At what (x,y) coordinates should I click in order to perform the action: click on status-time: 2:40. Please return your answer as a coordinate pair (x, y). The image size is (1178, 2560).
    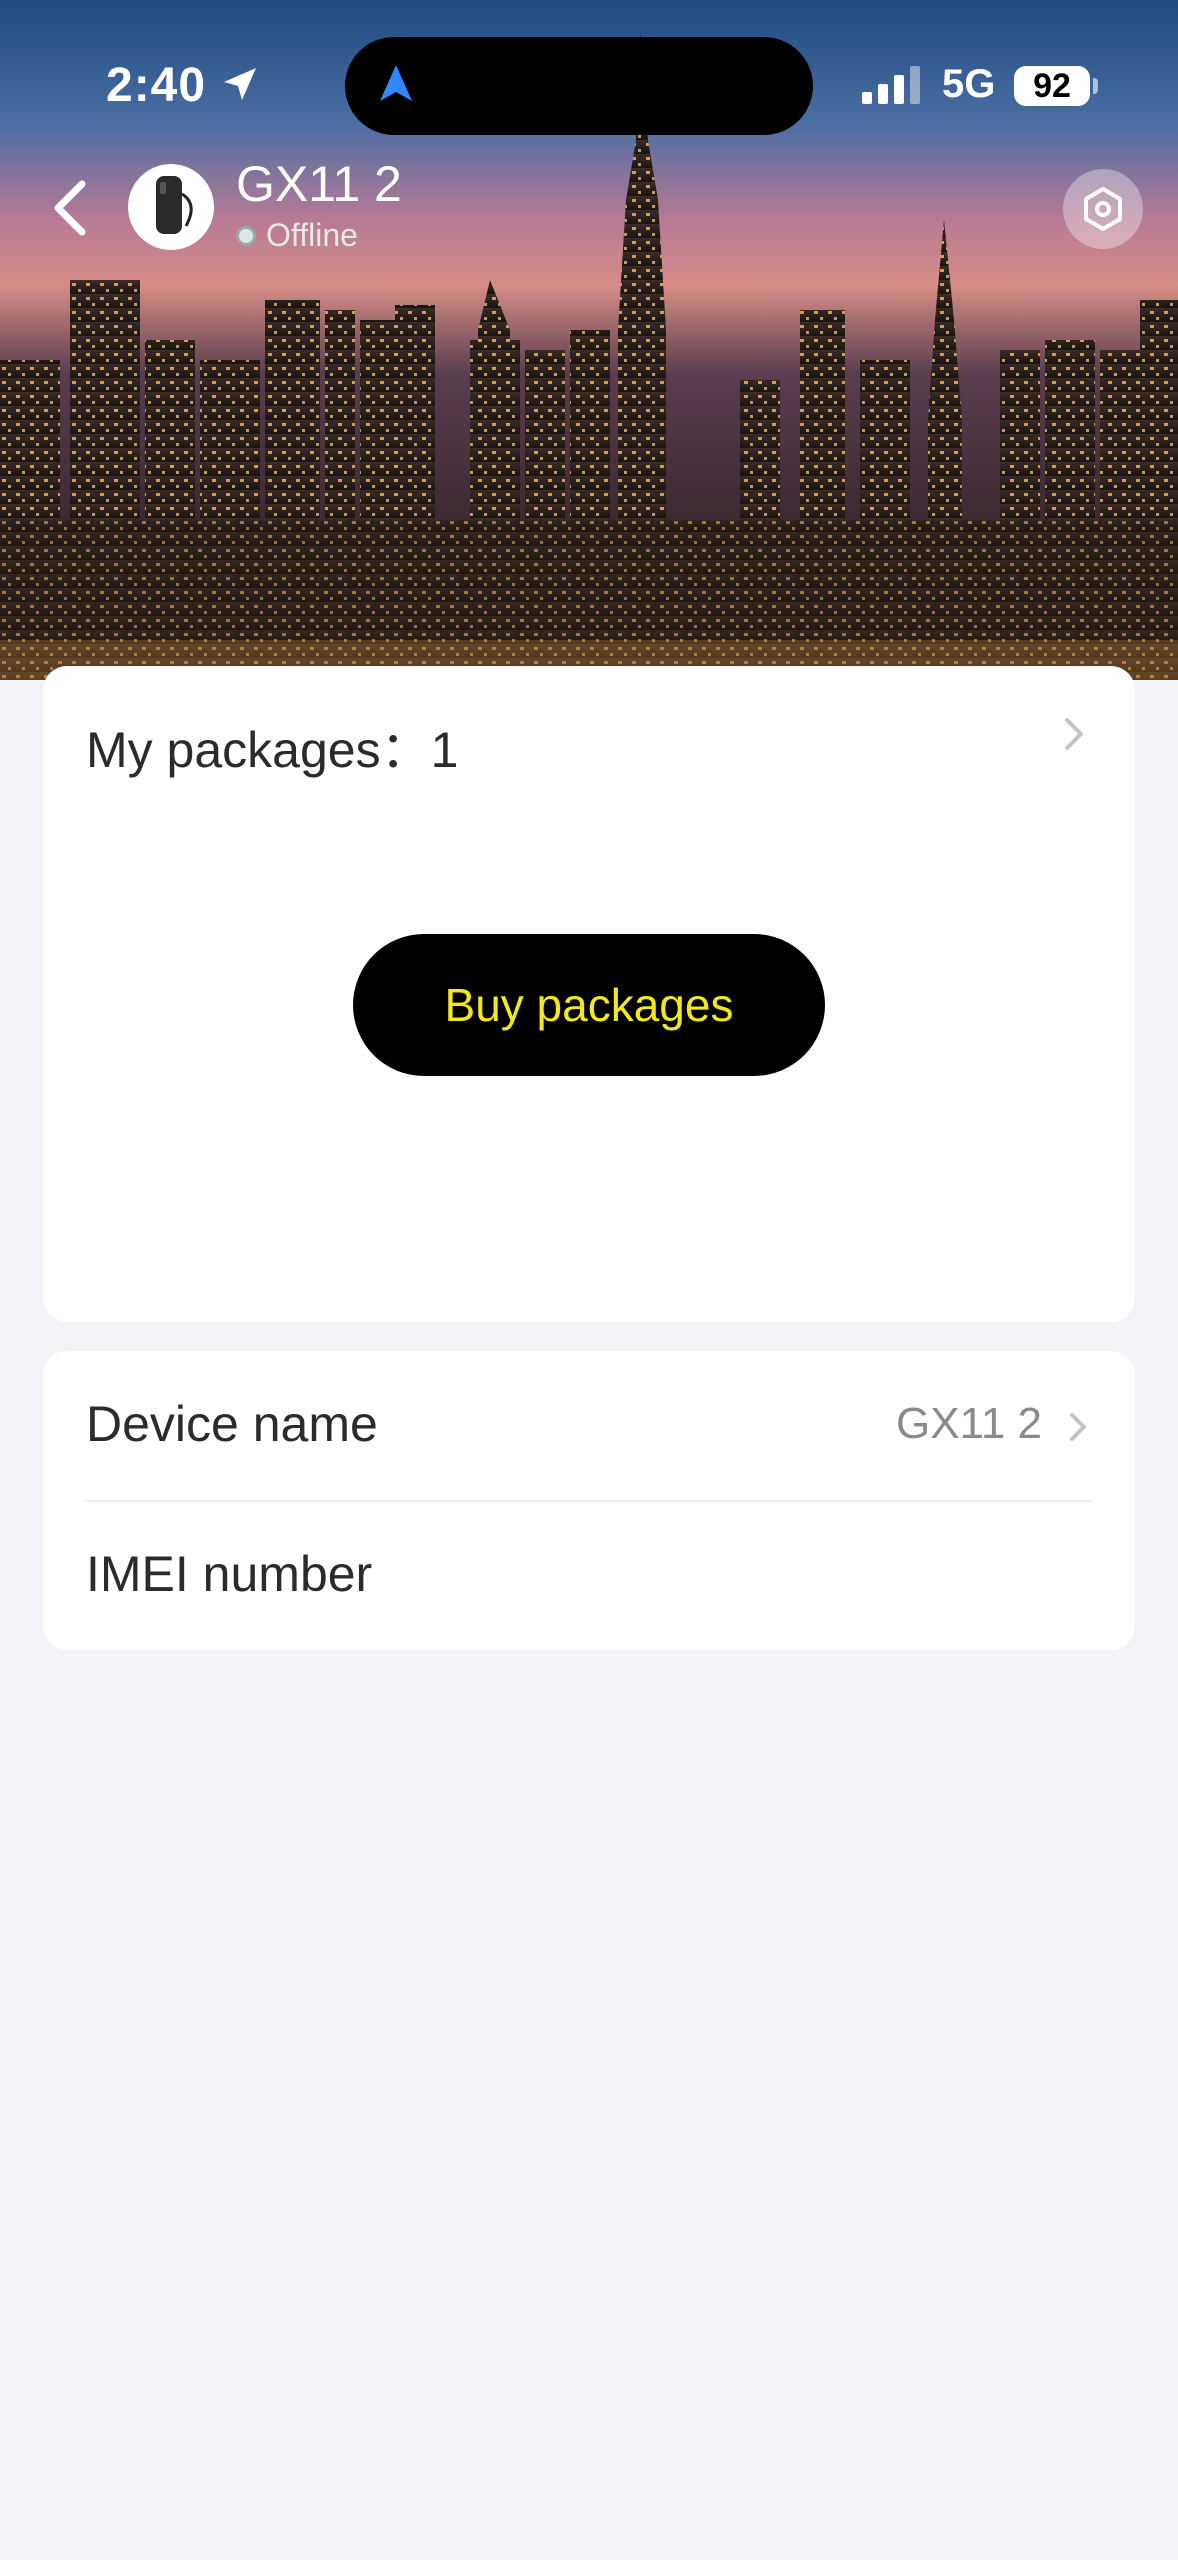
    Looking at the image, I should click on (156, 85).